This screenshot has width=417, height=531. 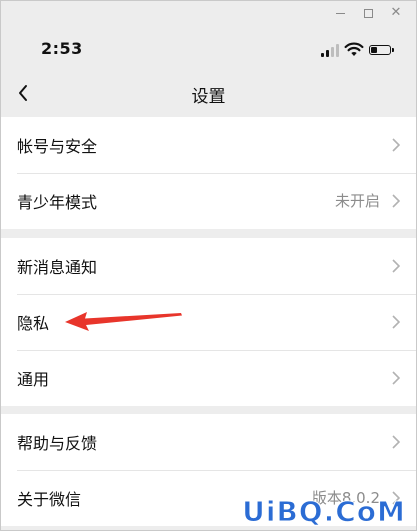 I want to click on settings-item-label: 关于微信, so click(x=49, y=499).